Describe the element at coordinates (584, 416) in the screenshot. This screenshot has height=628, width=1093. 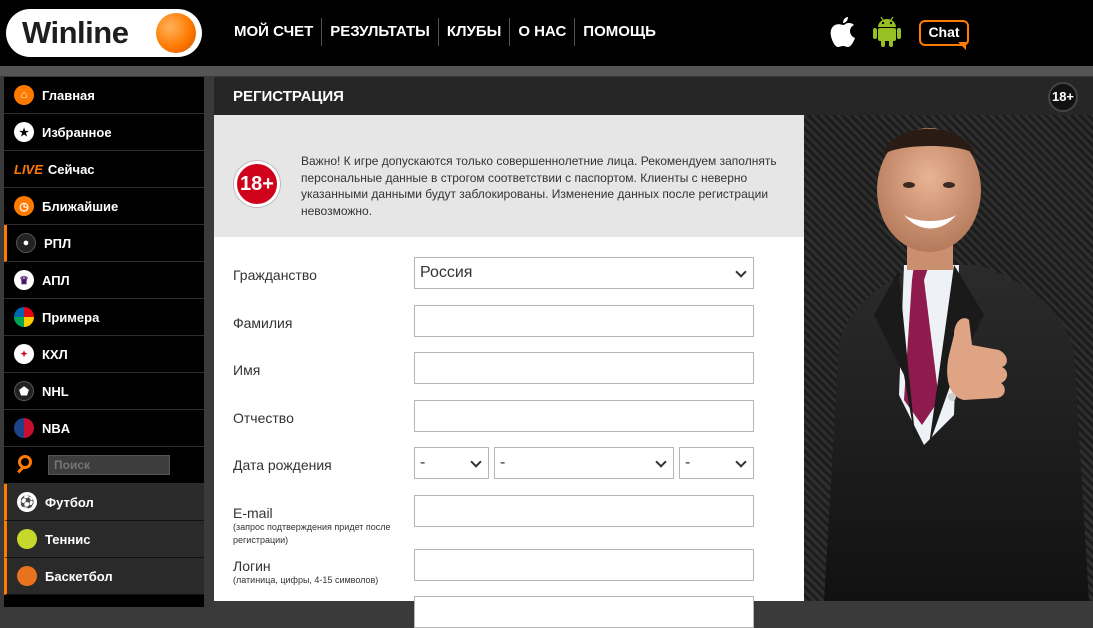
I see `patronymic-field` at that location.